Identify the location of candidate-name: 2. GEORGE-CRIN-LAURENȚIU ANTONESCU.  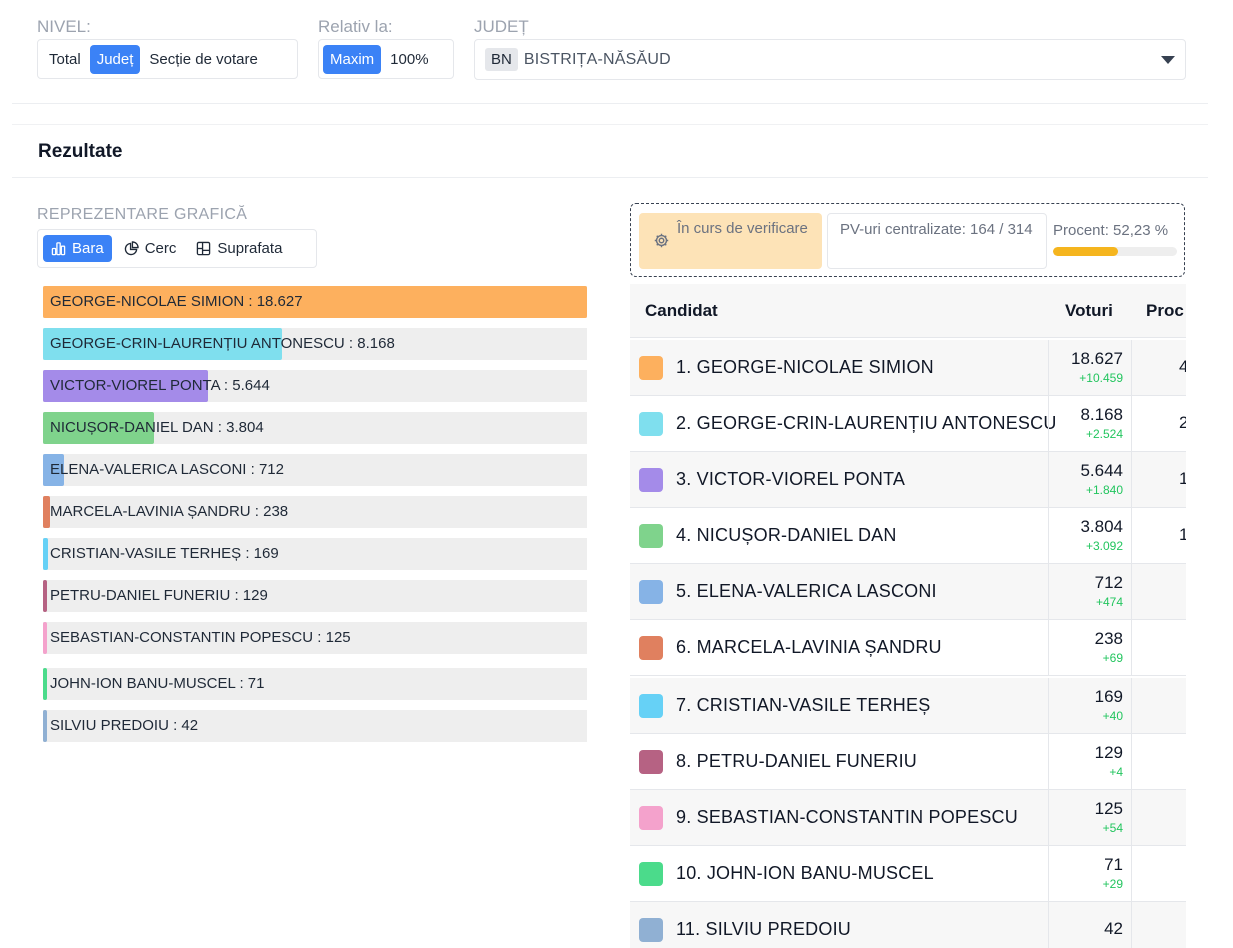
(866, 423).